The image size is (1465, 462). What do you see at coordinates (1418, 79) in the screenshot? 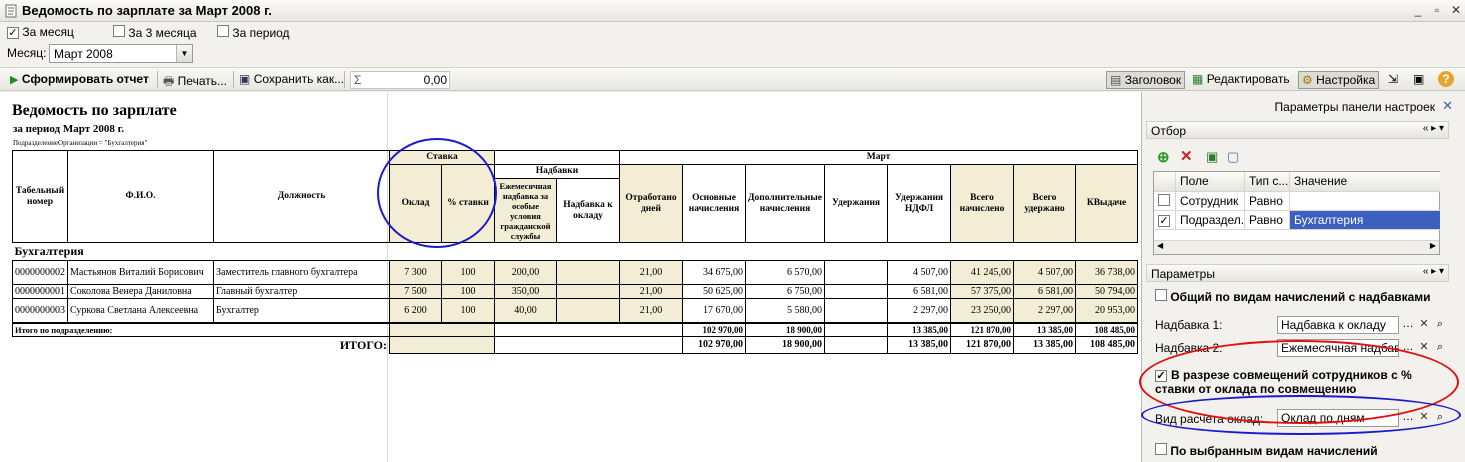
I see `save-settings-icon: ▣` at bounding box center [1418, 79].